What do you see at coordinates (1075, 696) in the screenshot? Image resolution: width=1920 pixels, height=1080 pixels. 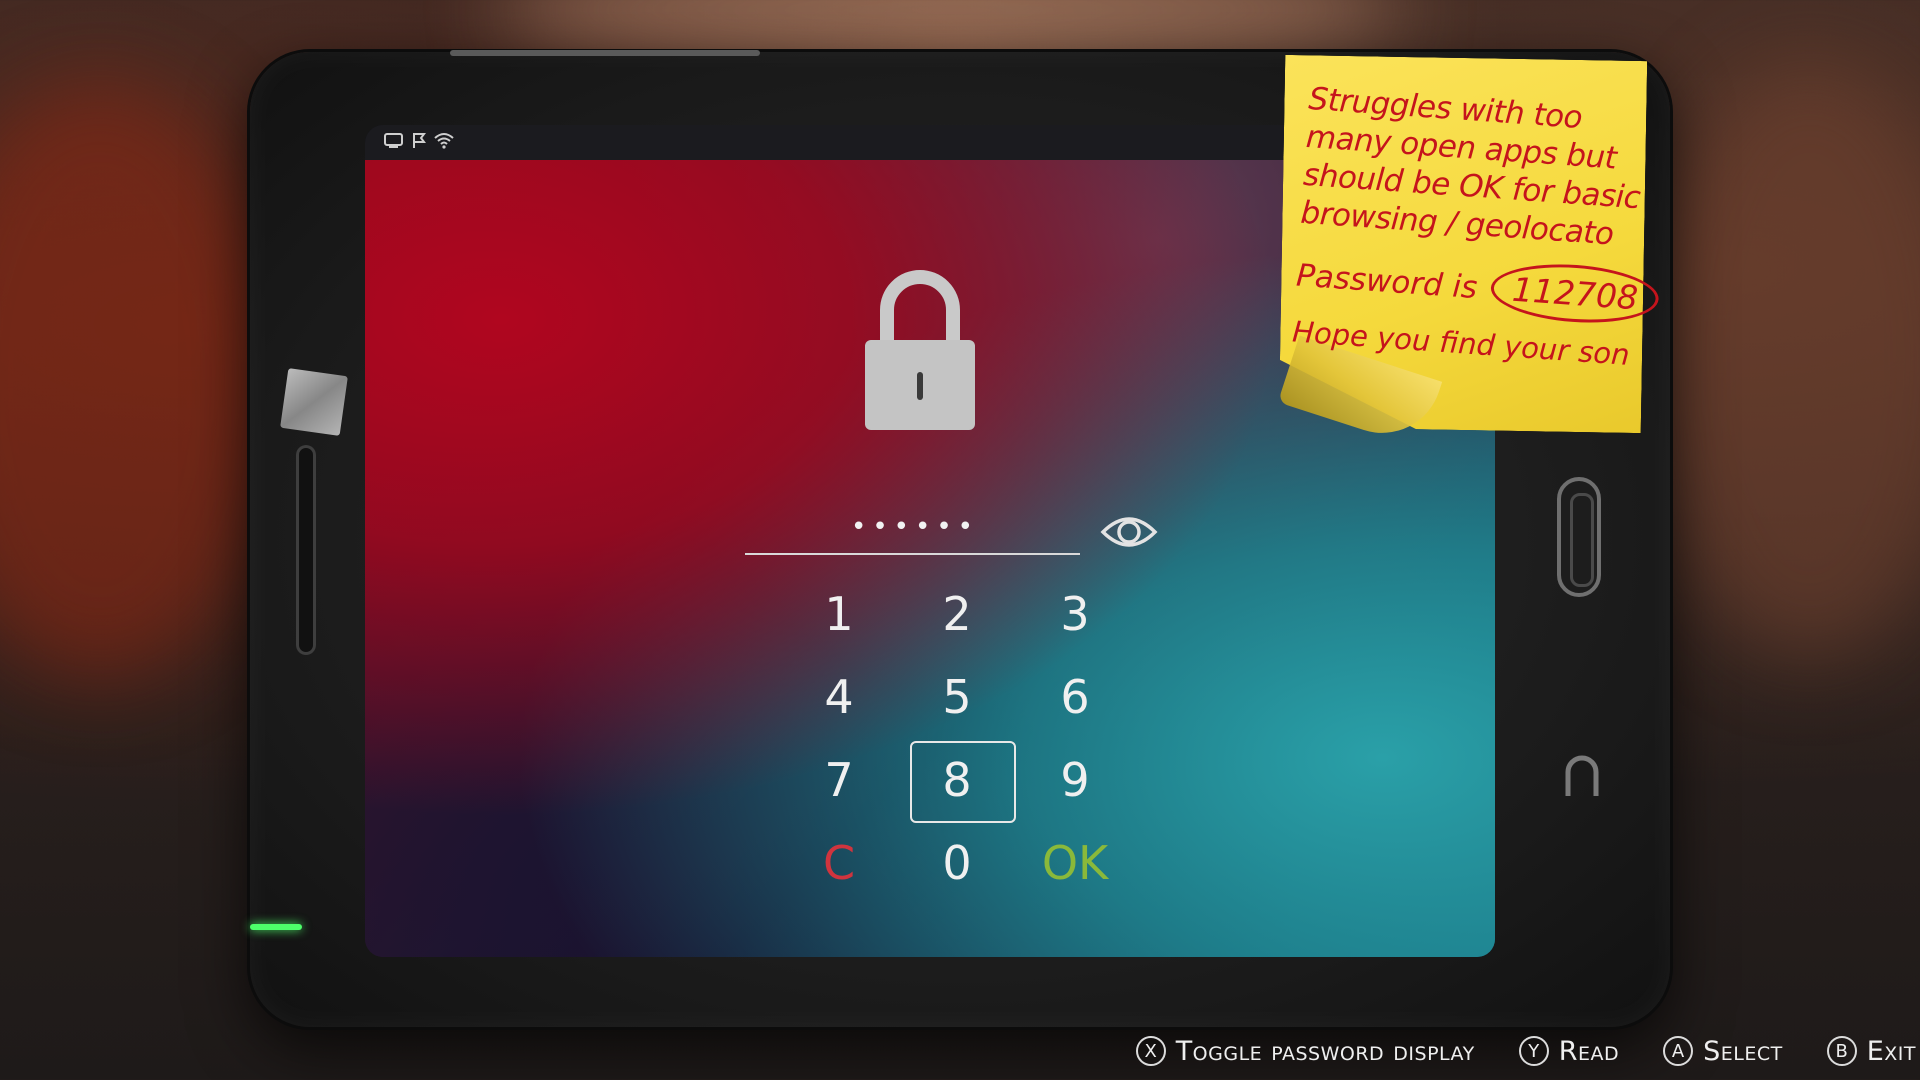 I see `key-6: 6` at bounding box center [1075, 696].